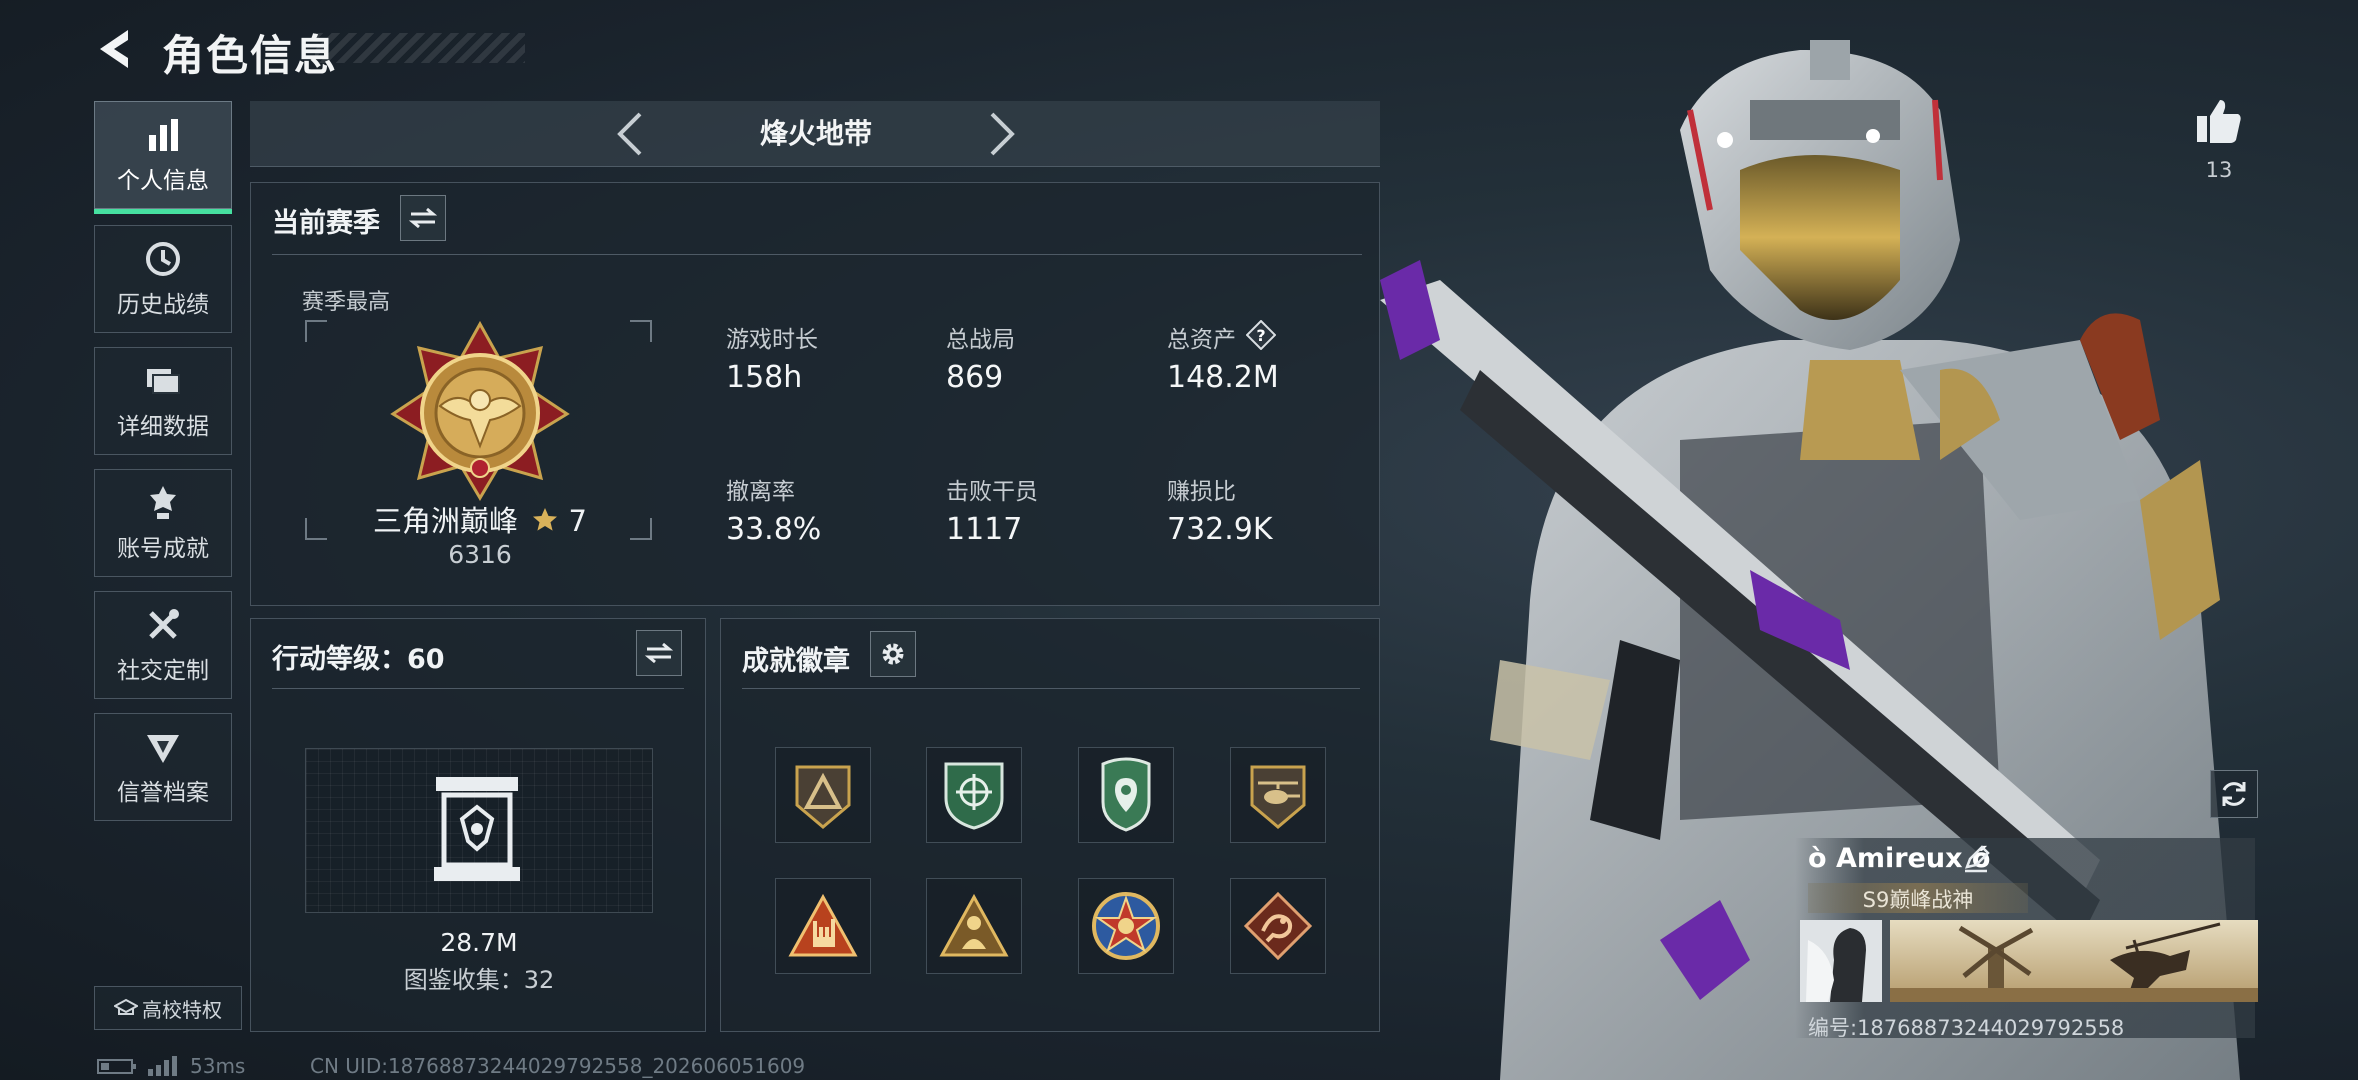  What do you see at coordinates (116, 1066) in the screenshot?
I see `battery-icon` at bounding box center [116, 1066].